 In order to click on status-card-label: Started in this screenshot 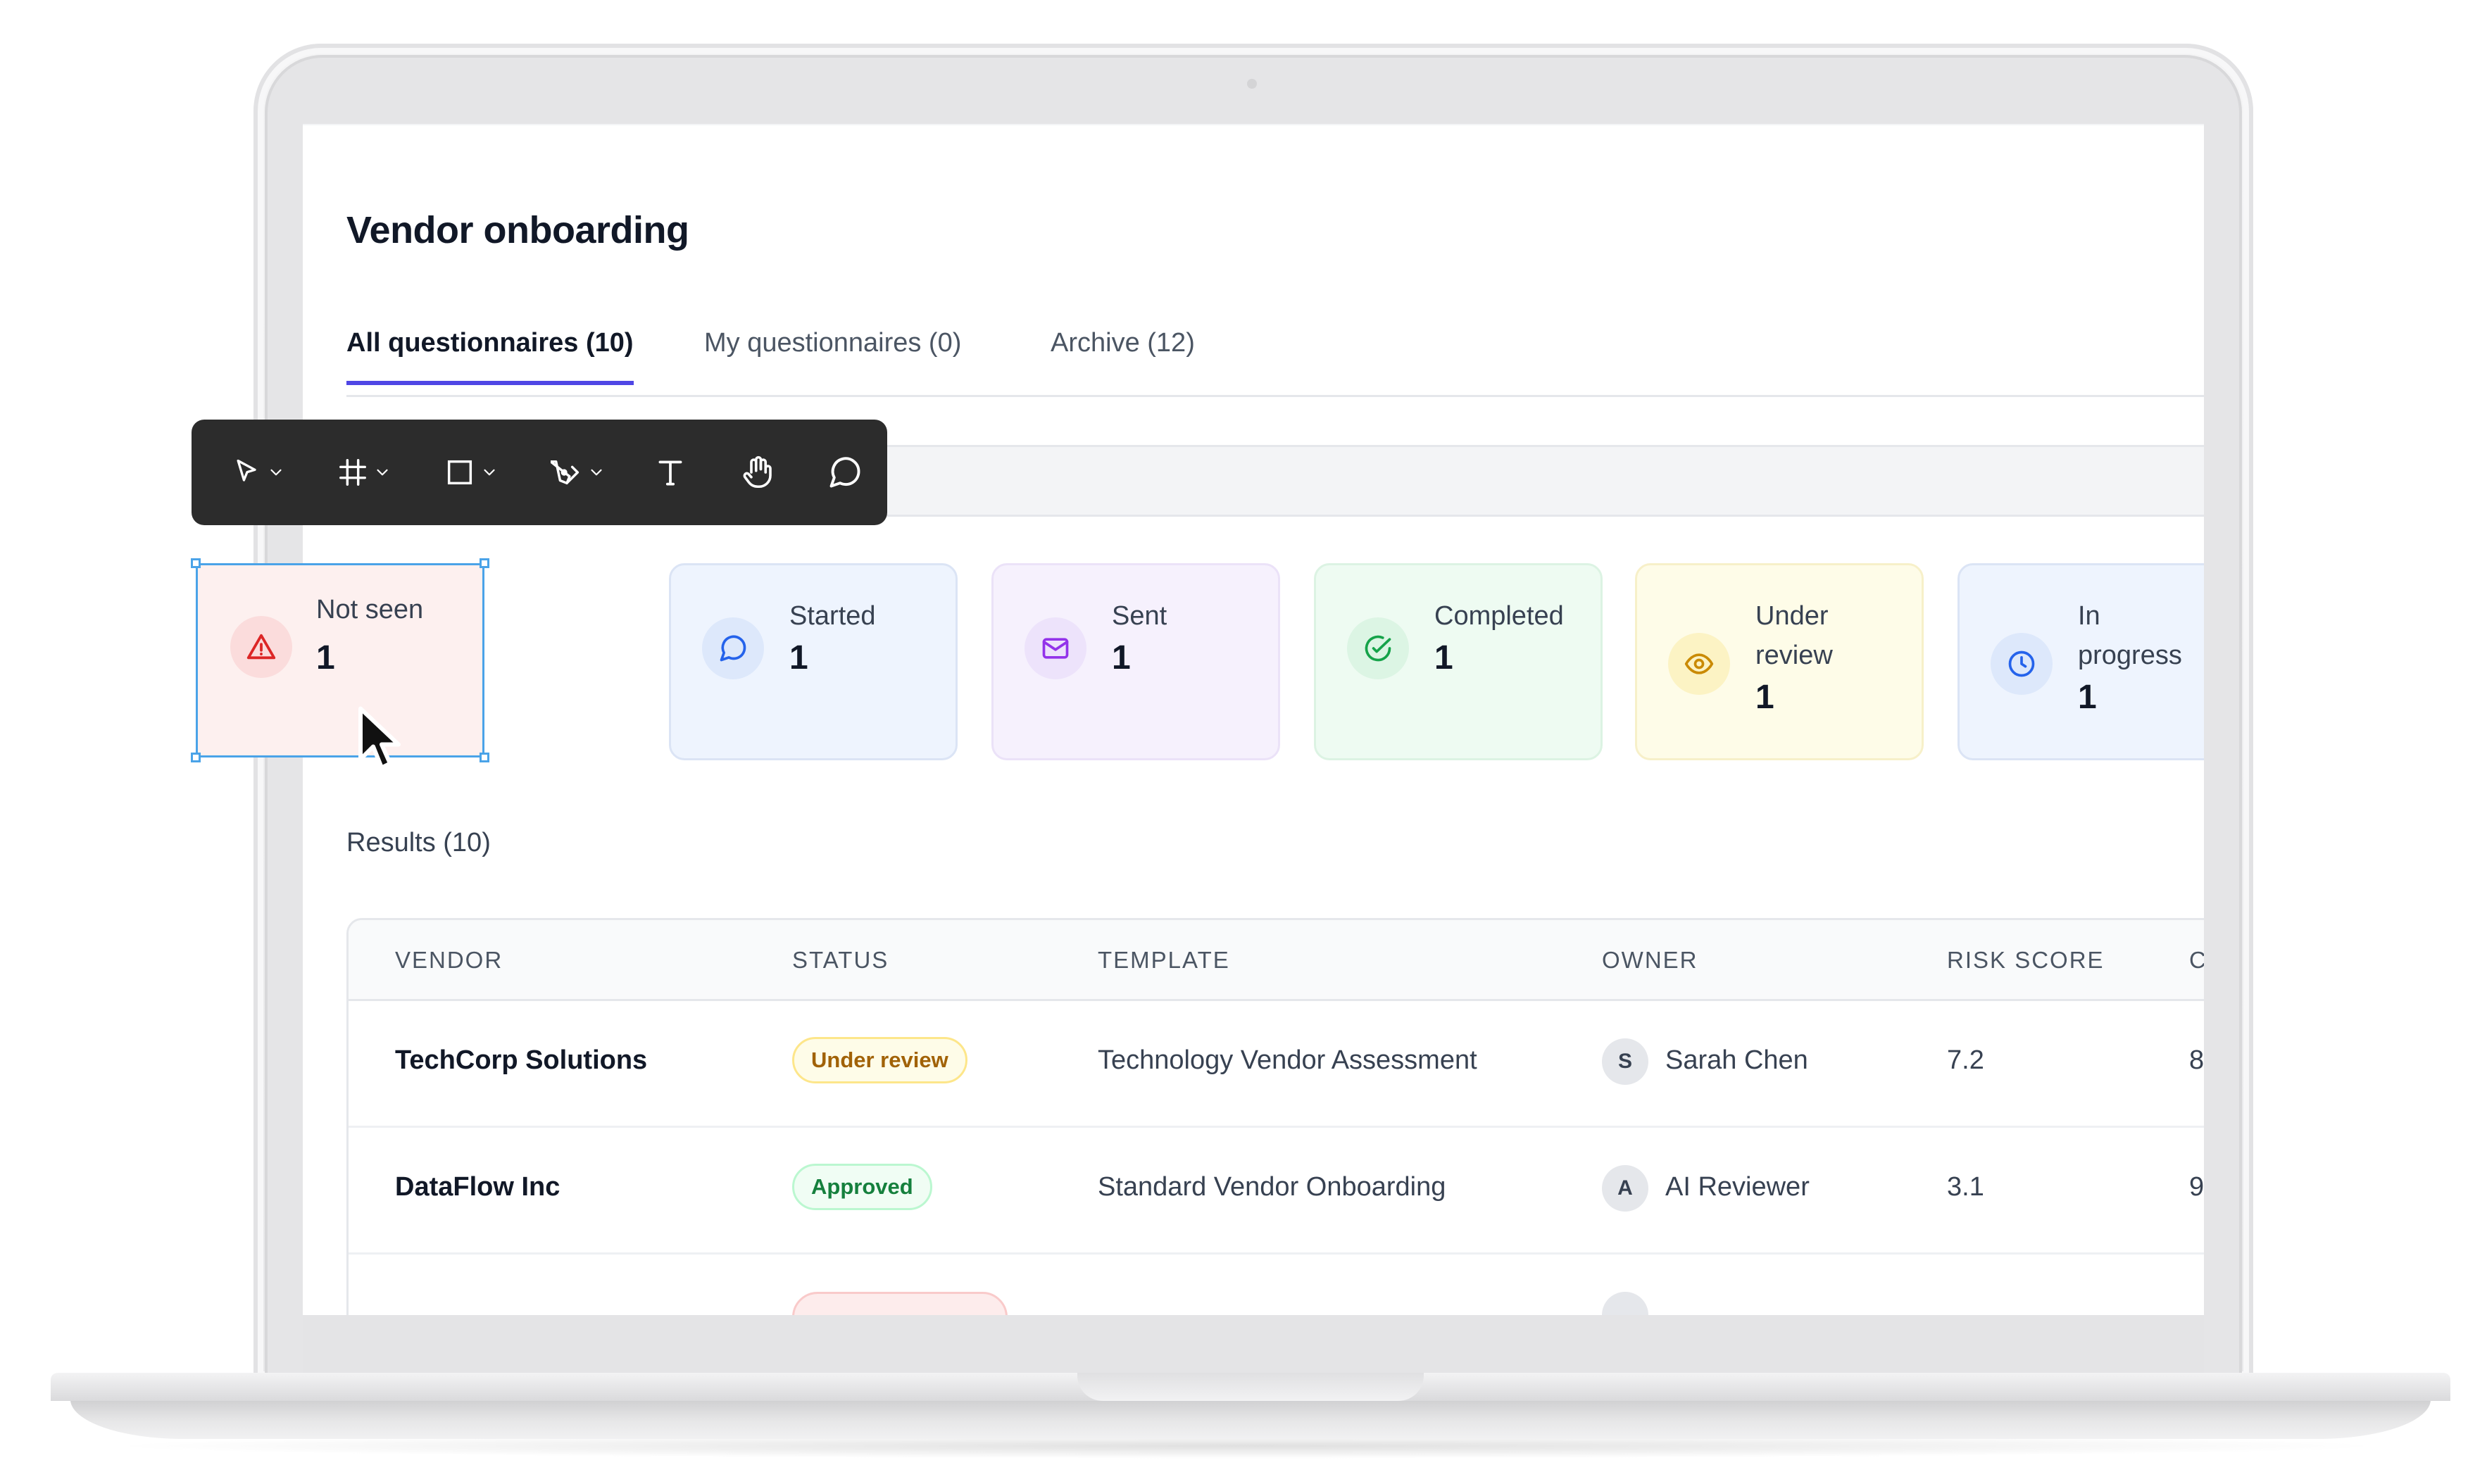, I will do `click(832, 616)`.